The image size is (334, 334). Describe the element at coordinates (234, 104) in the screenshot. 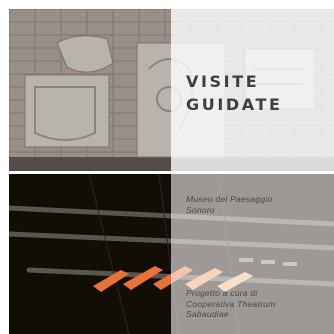

I see `title-line-2: GUIDATE` at that location.